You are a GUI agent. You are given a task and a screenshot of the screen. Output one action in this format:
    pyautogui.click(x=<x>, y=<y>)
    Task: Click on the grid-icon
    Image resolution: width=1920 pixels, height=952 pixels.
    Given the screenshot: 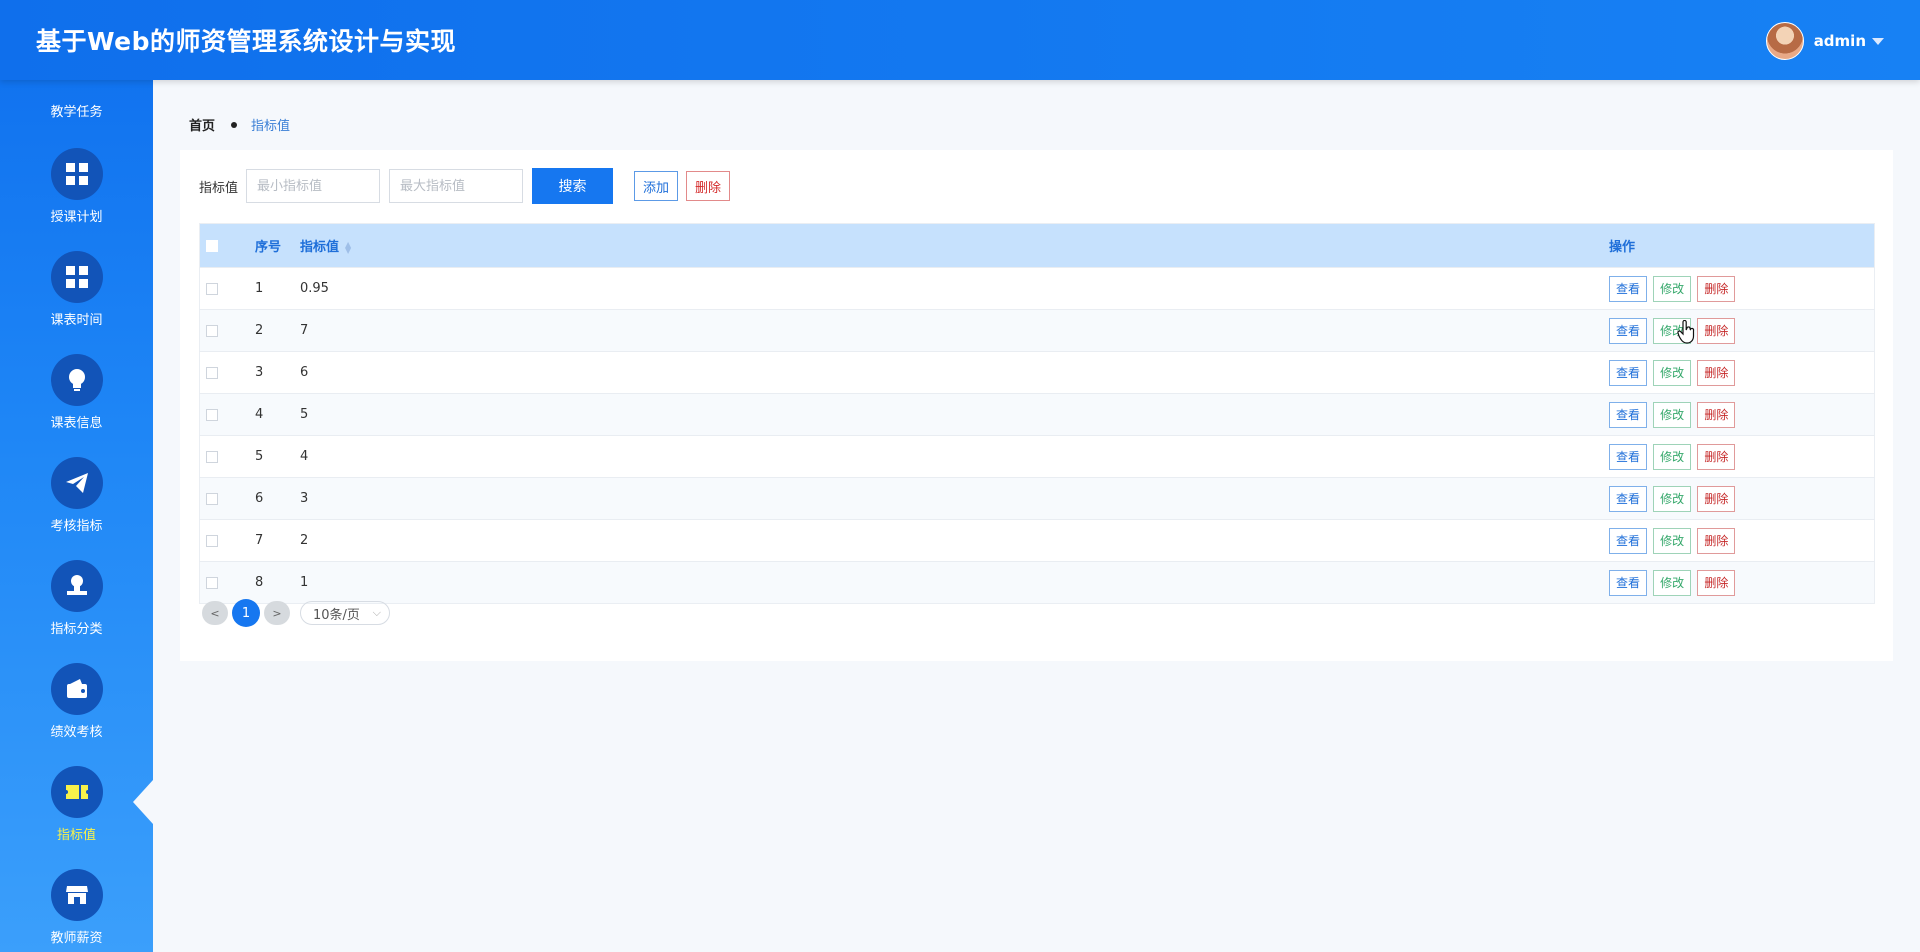 What is the action you would take?
    pyautogui.click(x=76, y=174)
    